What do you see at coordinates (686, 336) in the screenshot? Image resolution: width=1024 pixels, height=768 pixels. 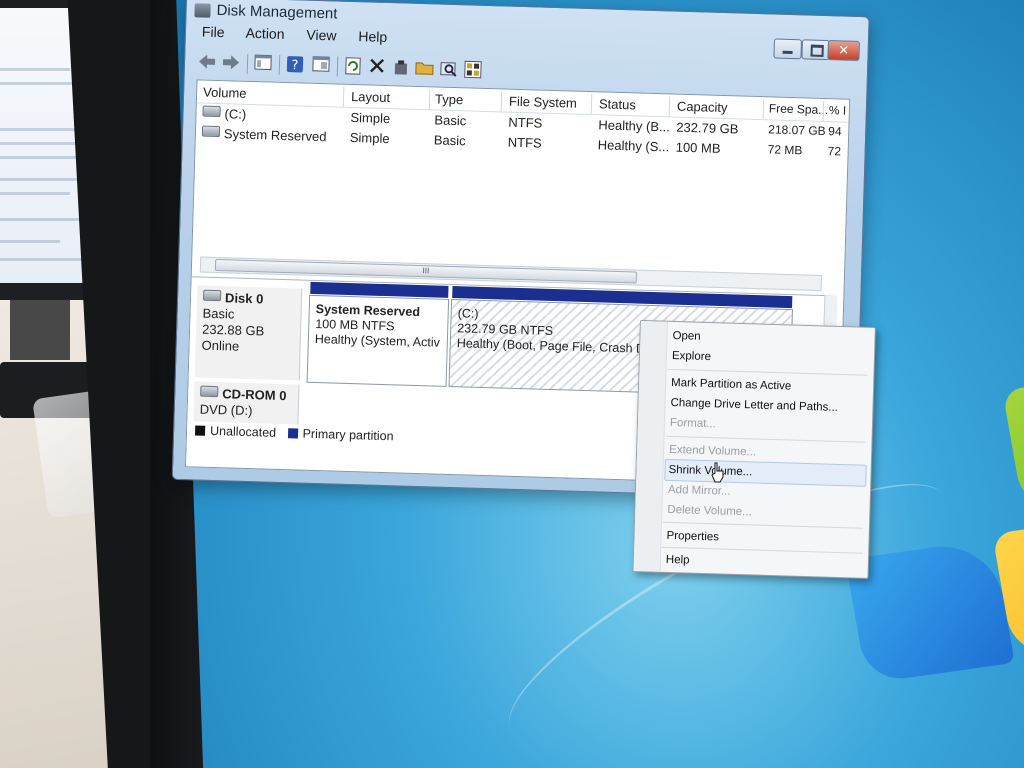 I see `menu-item-open: Open` at bounding box center [686, 336].